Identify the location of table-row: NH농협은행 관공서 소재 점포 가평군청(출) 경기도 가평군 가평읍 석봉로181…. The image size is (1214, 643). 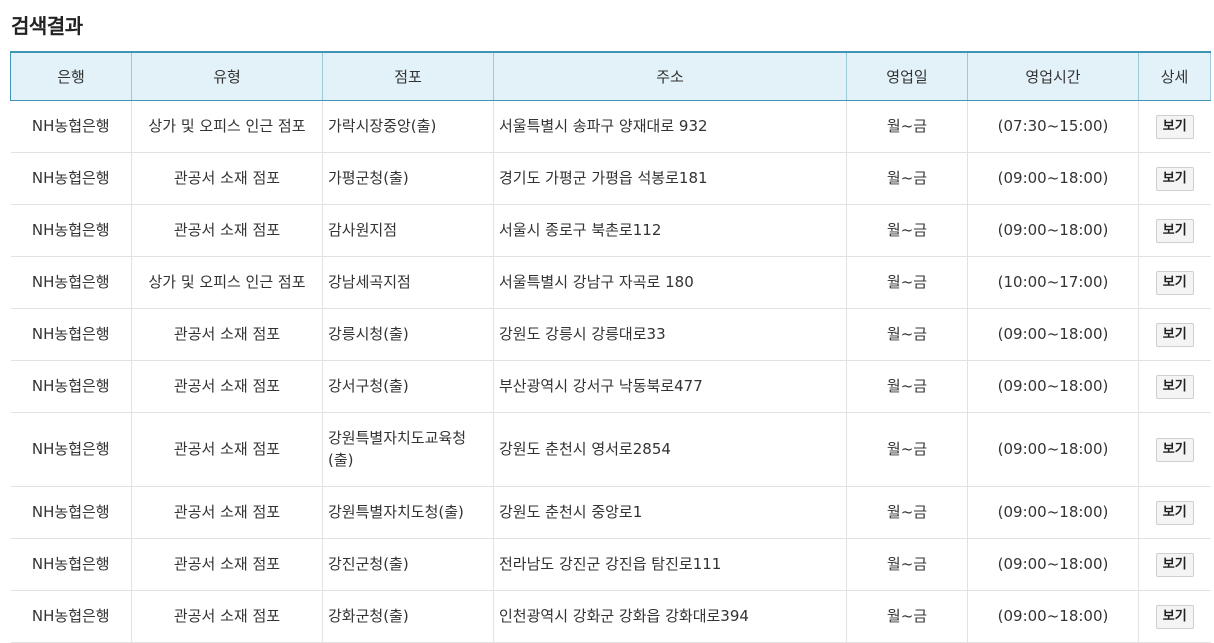
(610, 178).